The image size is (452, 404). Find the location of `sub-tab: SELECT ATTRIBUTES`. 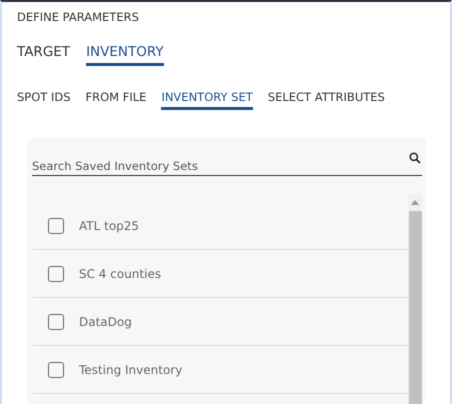

sub-tab: SELECT ATTRIBUTES is located at coordinates (326, 100).